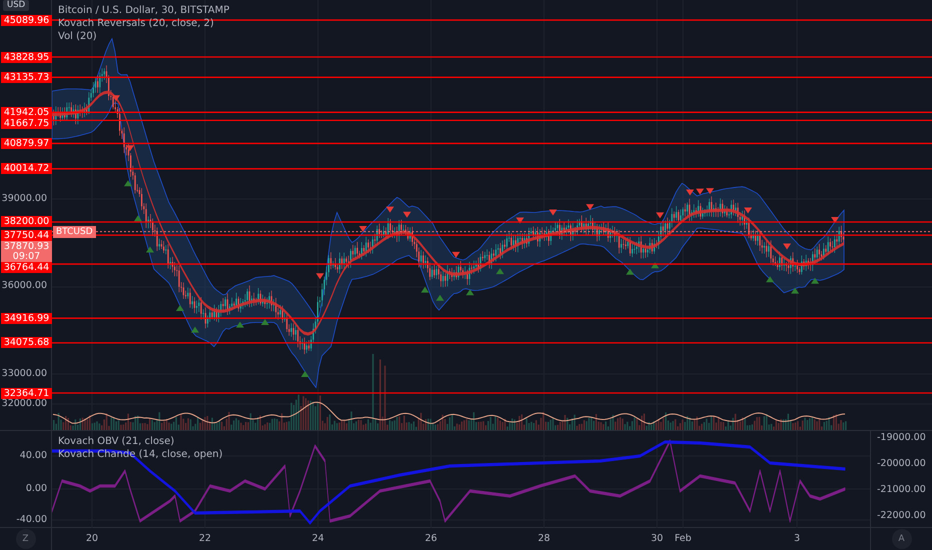 The height and width of the screenshot is (550, 932). I want to click on price-level-label: 32364.71, so click(26, 393).